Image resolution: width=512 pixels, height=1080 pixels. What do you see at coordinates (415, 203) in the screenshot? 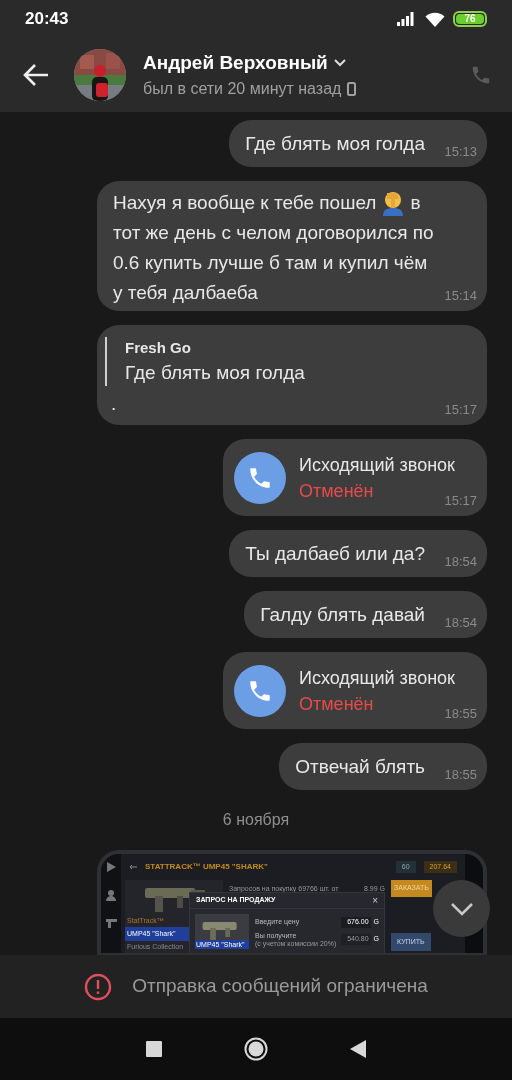
I see `message-text: в` at bounding box center [415, 203].